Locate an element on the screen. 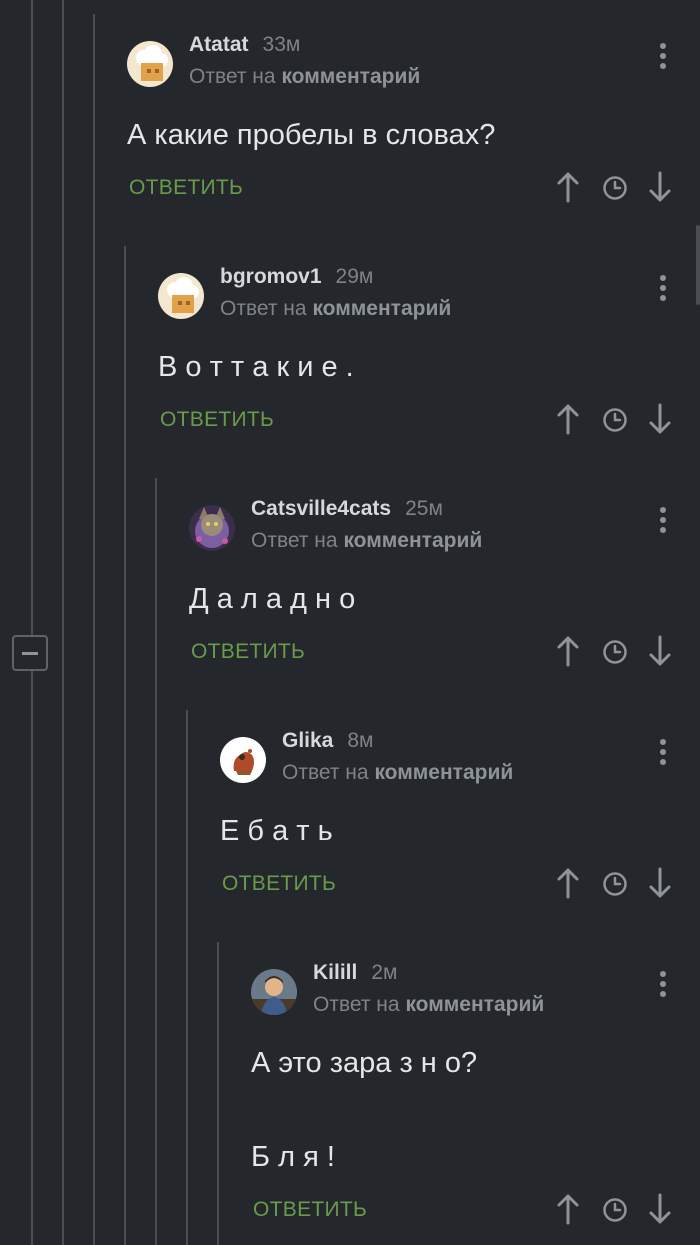 The image size is (700, 1245). username-text: Atatat is located at coordinates (219, 44).